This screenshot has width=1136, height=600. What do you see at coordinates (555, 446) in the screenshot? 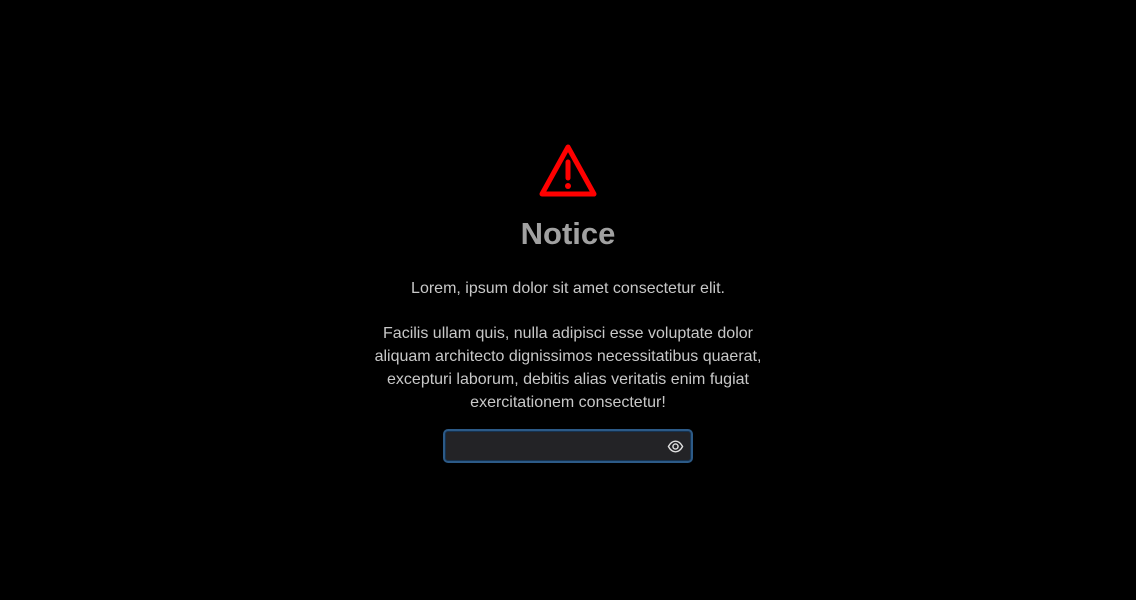
I see `password-input` at bounding box center [555, 446].